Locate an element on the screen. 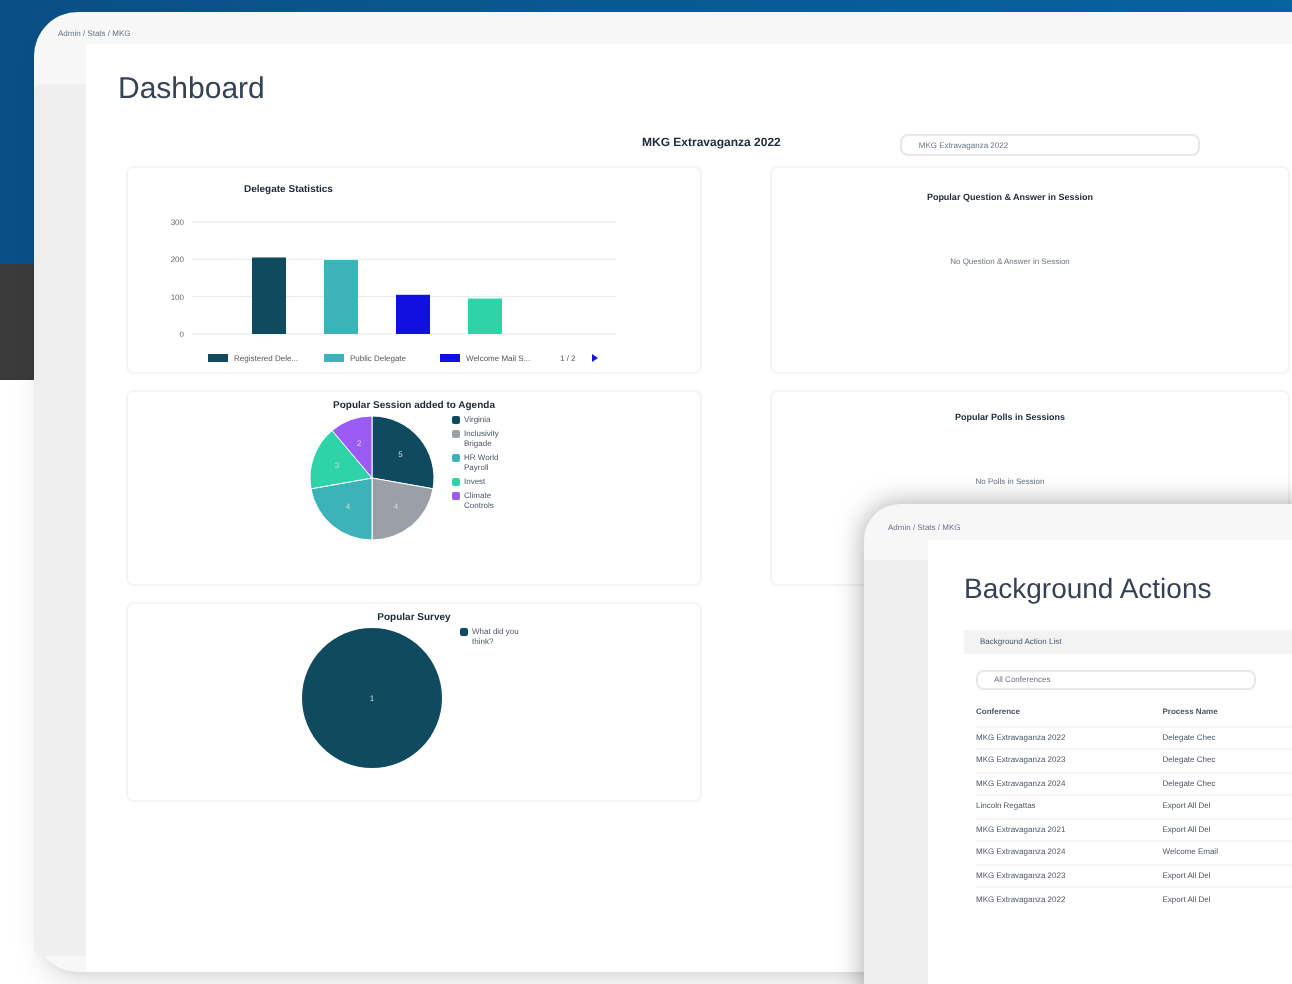 The image size is (1292, 984). page-title: Background Actions is located at coordinates (1089, 589).